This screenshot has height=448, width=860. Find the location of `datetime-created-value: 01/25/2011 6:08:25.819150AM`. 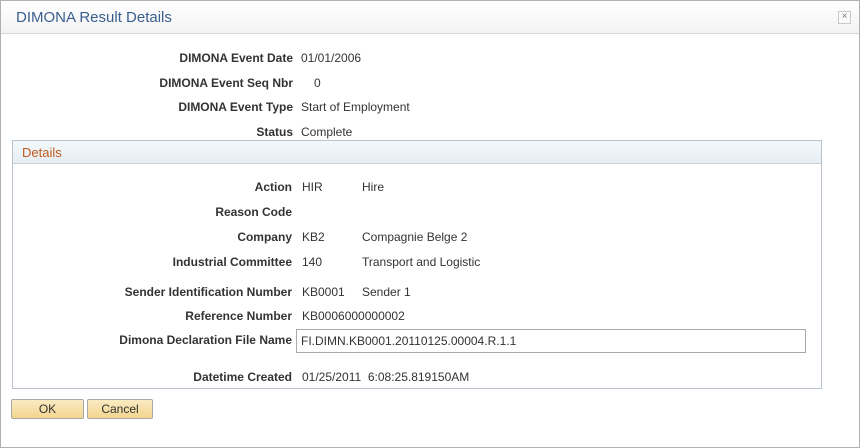

datetime-created-value: 01/25/2011 6:08:25.819150AM is located at coordinates (386, 377).